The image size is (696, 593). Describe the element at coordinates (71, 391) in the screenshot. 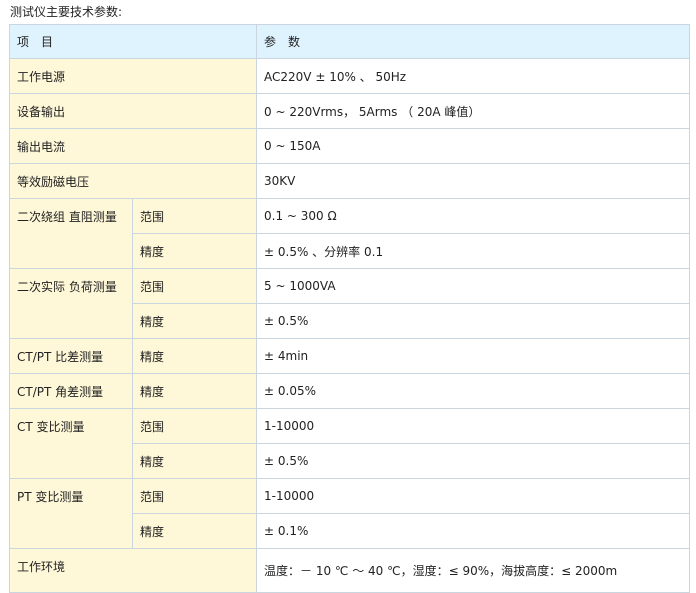

I see `row-category: CT/PT 角差测量` at that location.